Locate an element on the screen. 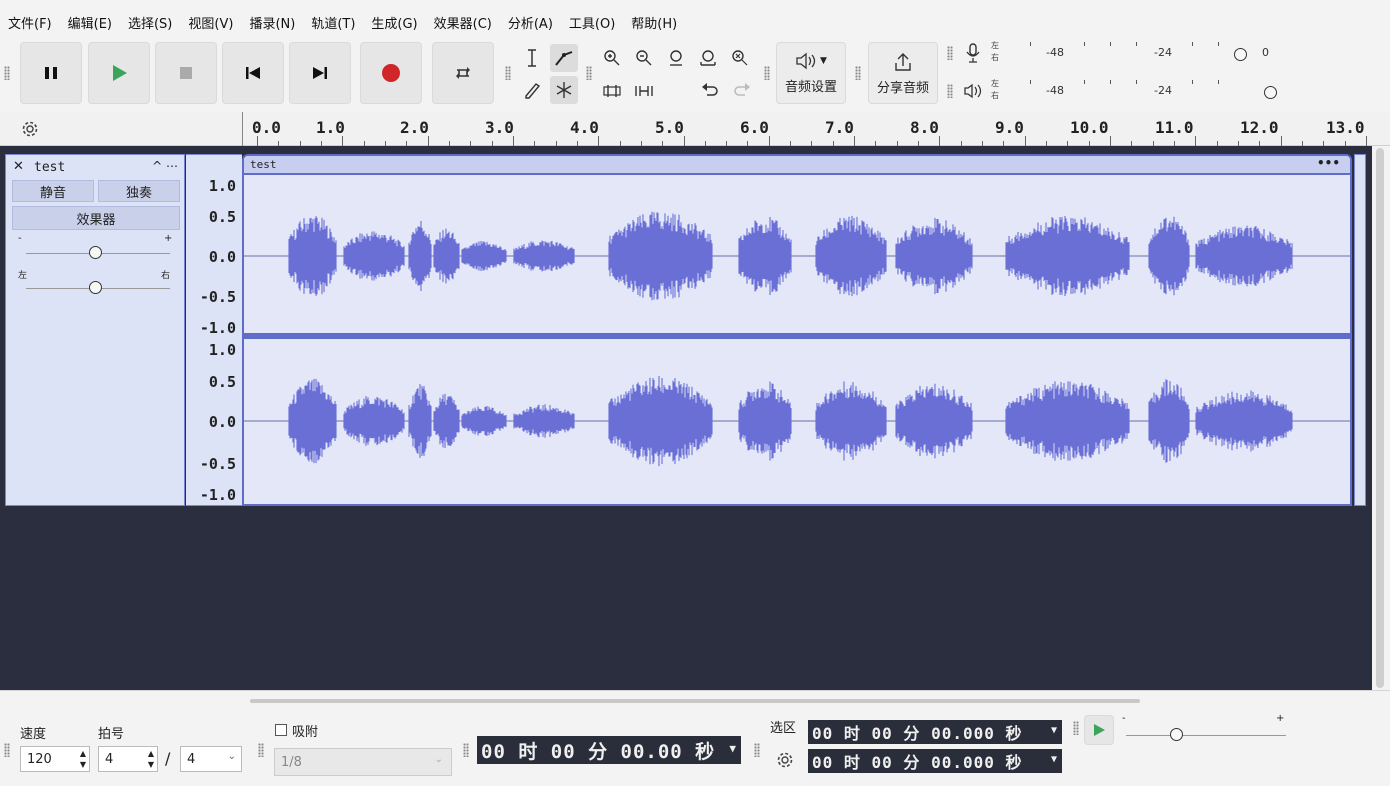 Image resolution: width=1390 pixels, height=786 pixels. skip-end-button is located at coordinates (320, 73).